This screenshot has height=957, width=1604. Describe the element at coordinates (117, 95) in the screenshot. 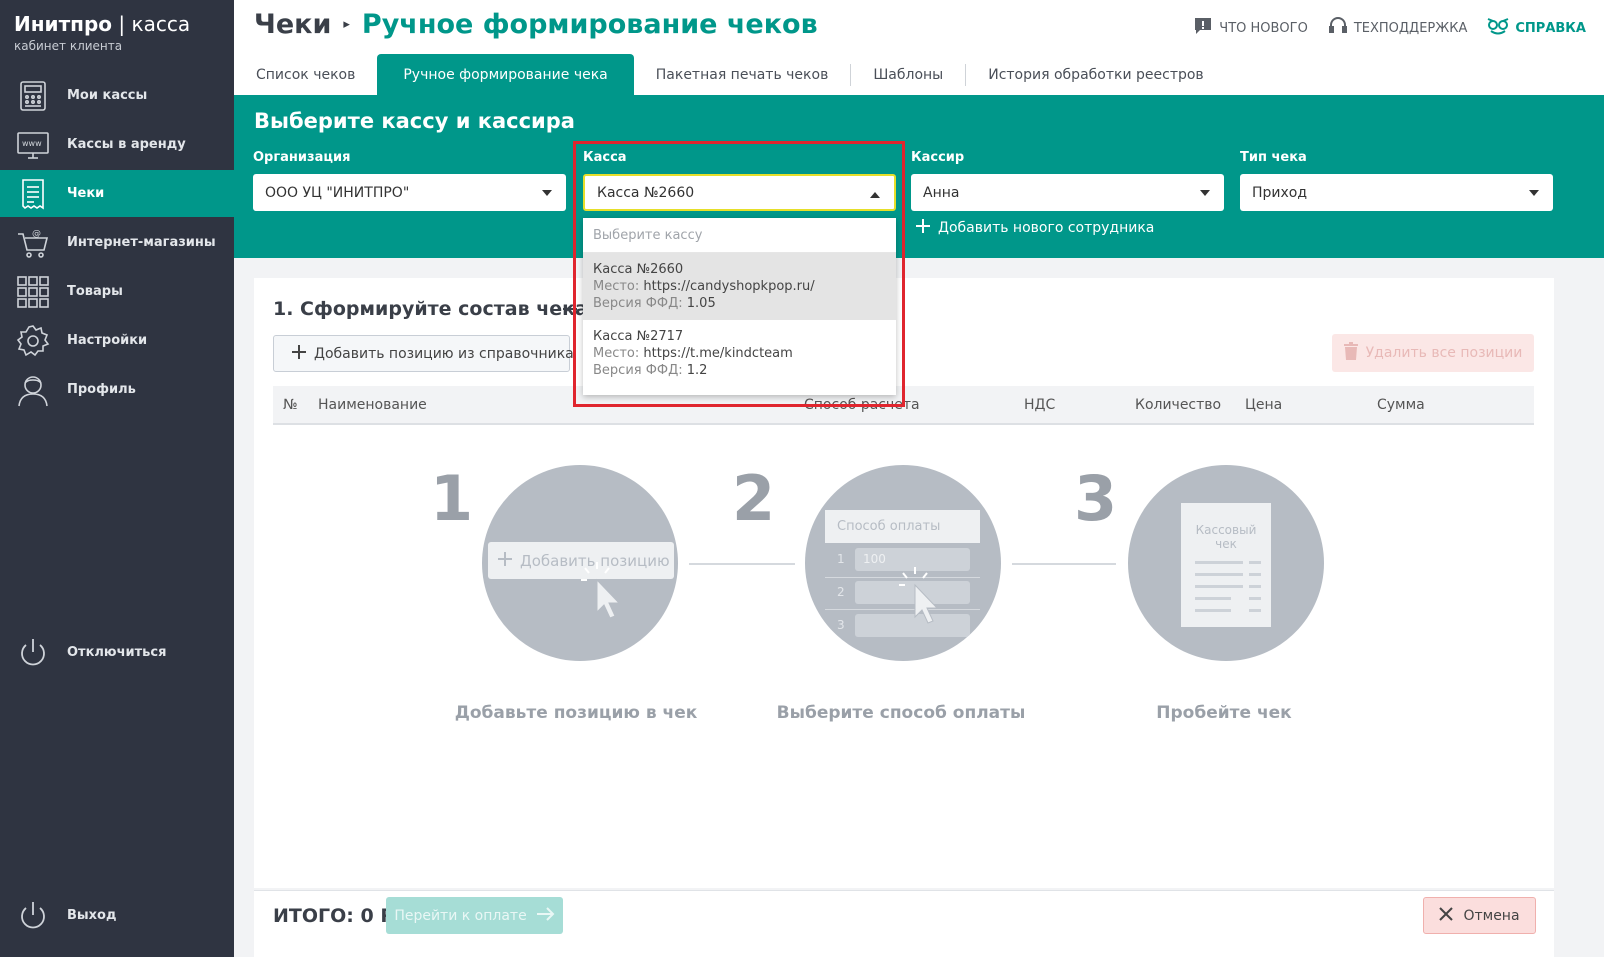

I see `sidebar-item-my-kassas: Мои кассы` at that location.